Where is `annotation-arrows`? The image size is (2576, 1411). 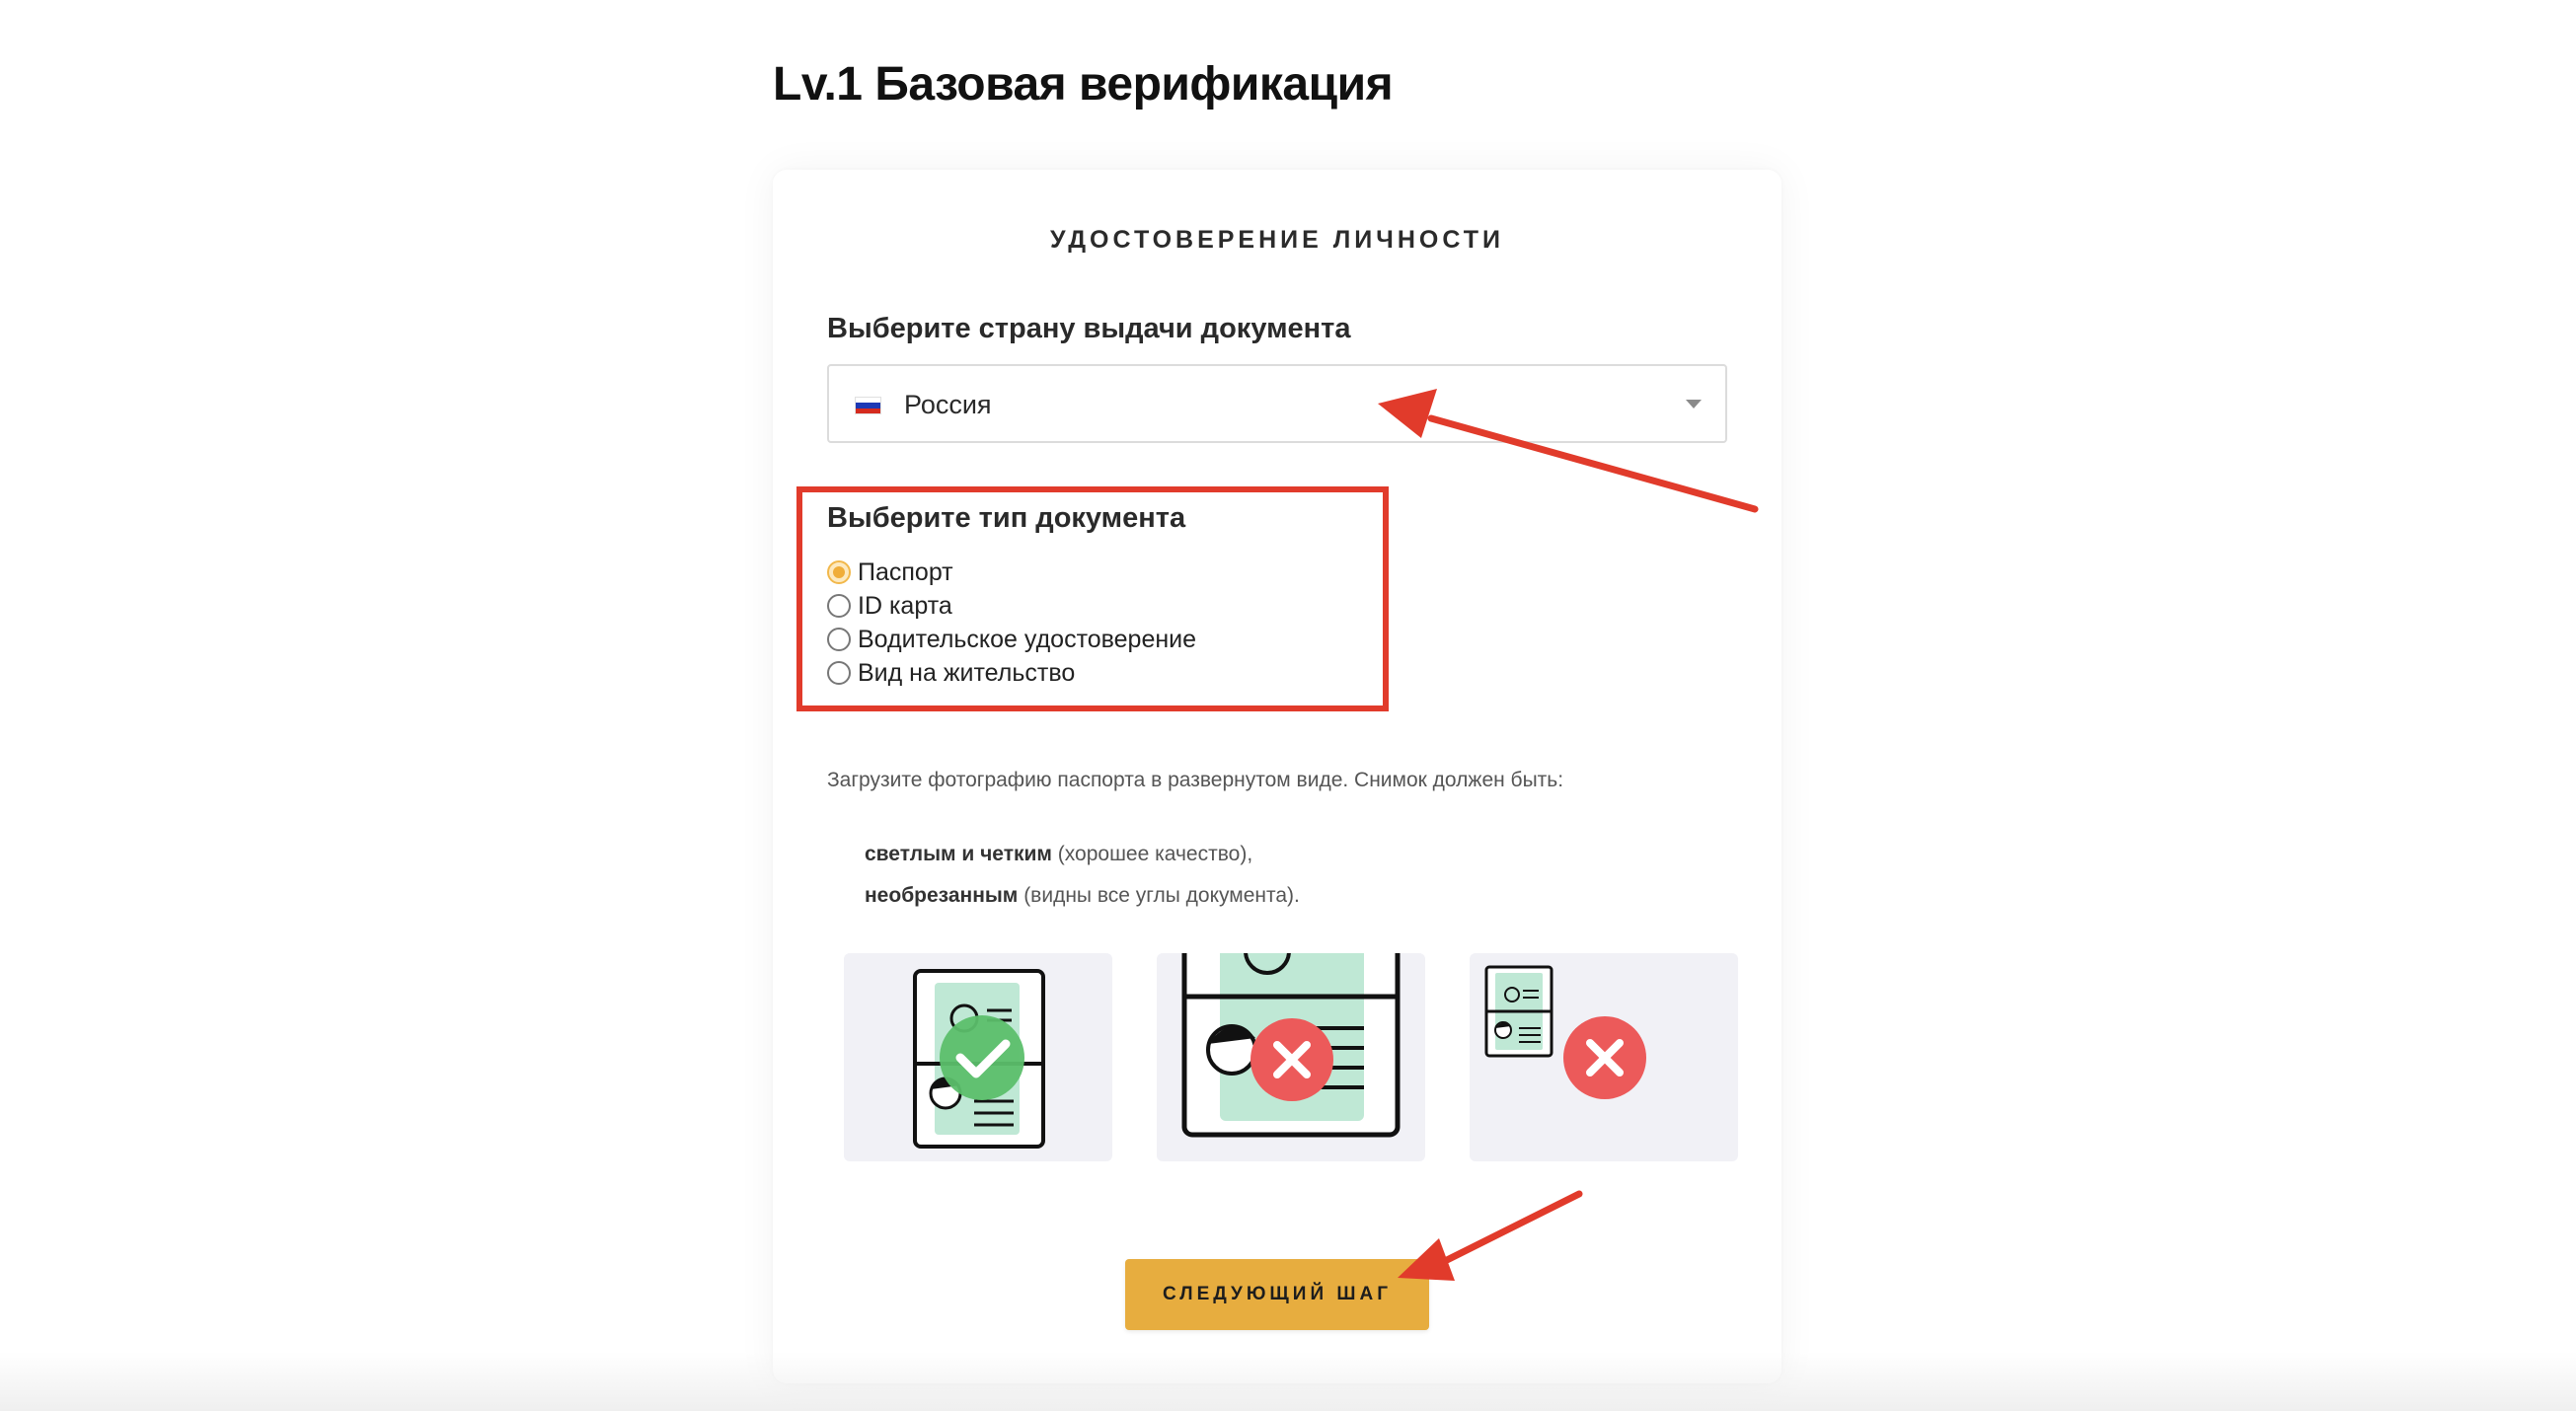
annotation-arrows is located at coordinates (1569, 835).